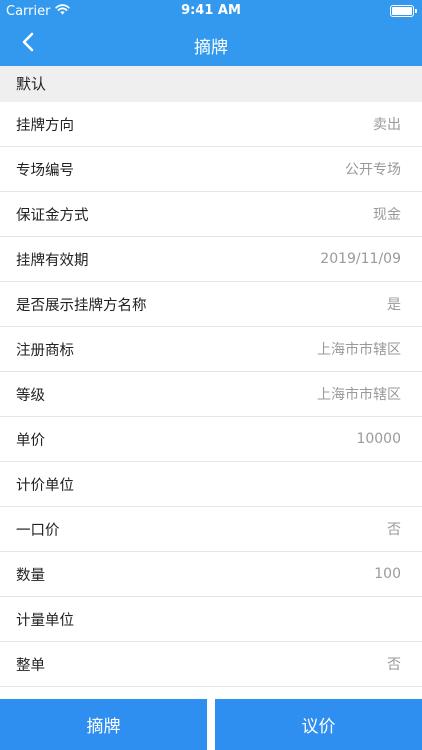  I want to click on detail-row: 保证金方式 现金, so click(211, 214).